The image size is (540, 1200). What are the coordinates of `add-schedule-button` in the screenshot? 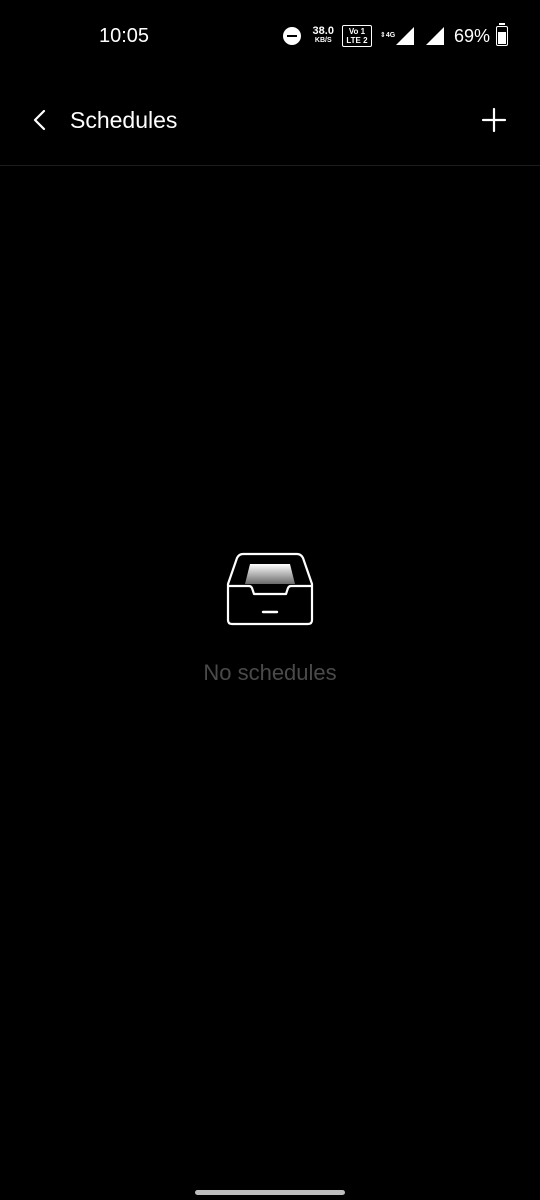 It's located at (494, 120).